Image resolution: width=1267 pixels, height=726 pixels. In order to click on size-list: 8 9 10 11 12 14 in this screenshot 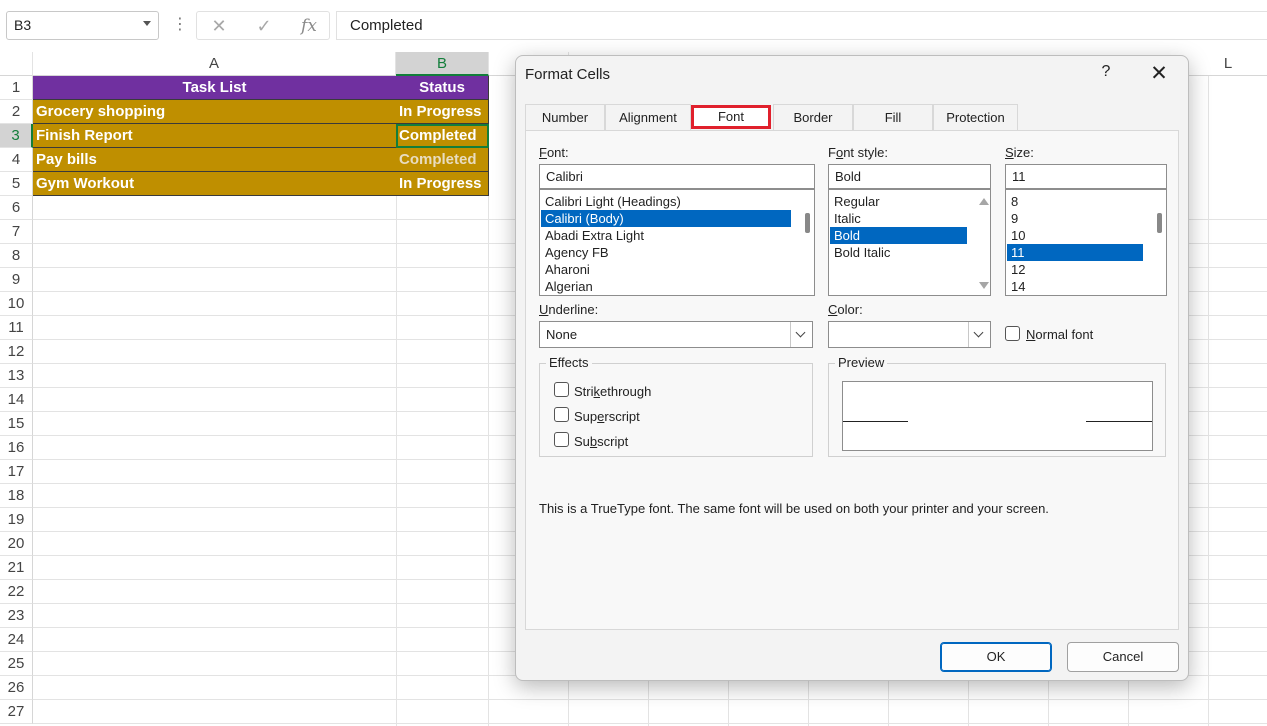, I will do `click(1086, 242)`.